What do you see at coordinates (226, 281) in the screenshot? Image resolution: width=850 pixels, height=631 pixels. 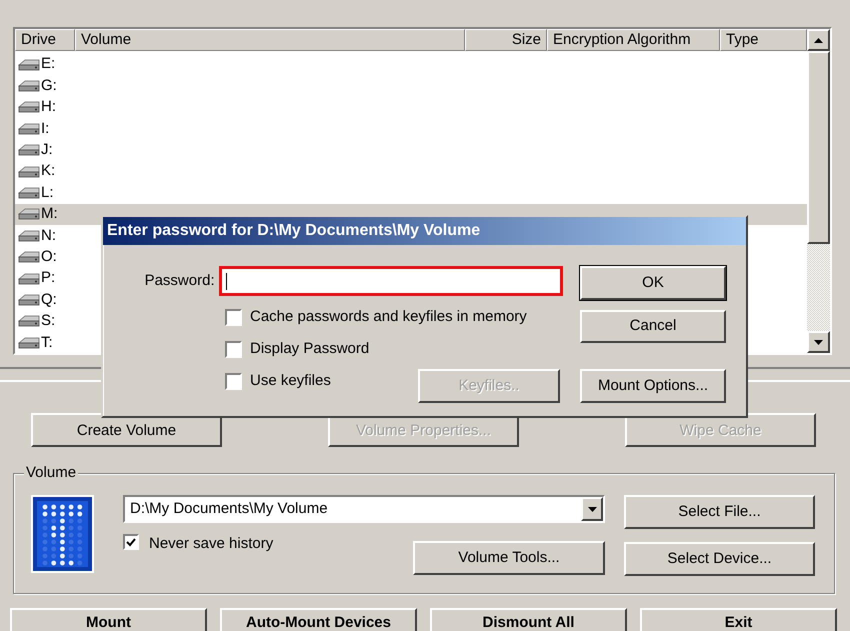 I see `text-cursor` at bounding box center [226, 281].